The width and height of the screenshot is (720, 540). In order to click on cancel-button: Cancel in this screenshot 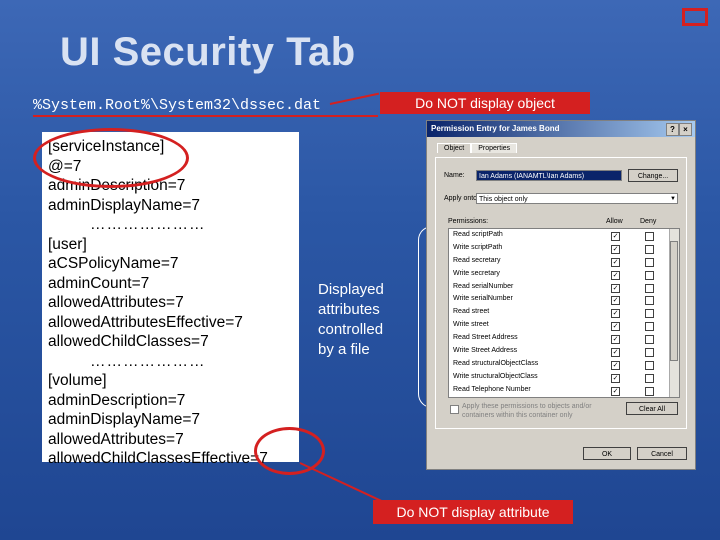, I will do `click(662, 453)`.